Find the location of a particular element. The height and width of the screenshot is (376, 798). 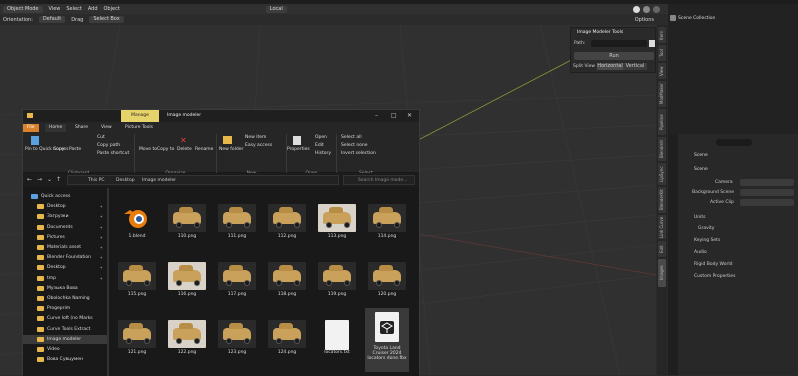

copy-to-button: Copy to is located at coordinates (165, 149).